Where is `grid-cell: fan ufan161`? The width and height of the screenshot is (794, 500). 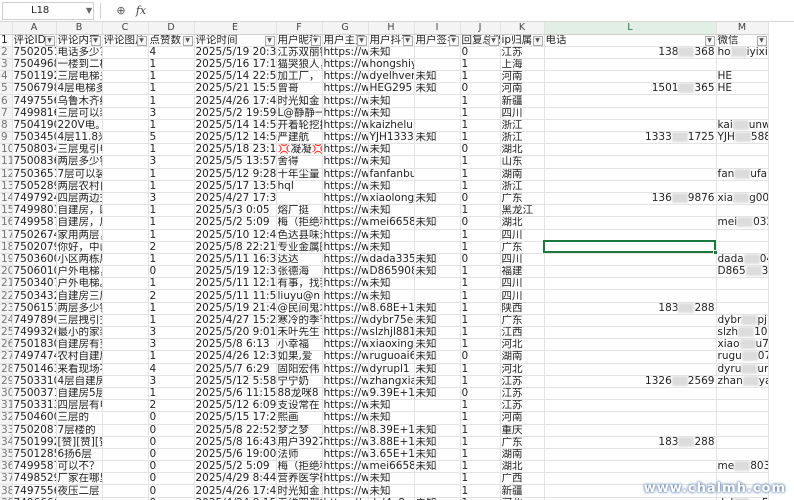
grid-cell: fan ufan161 is located at coordinates (742, 174).